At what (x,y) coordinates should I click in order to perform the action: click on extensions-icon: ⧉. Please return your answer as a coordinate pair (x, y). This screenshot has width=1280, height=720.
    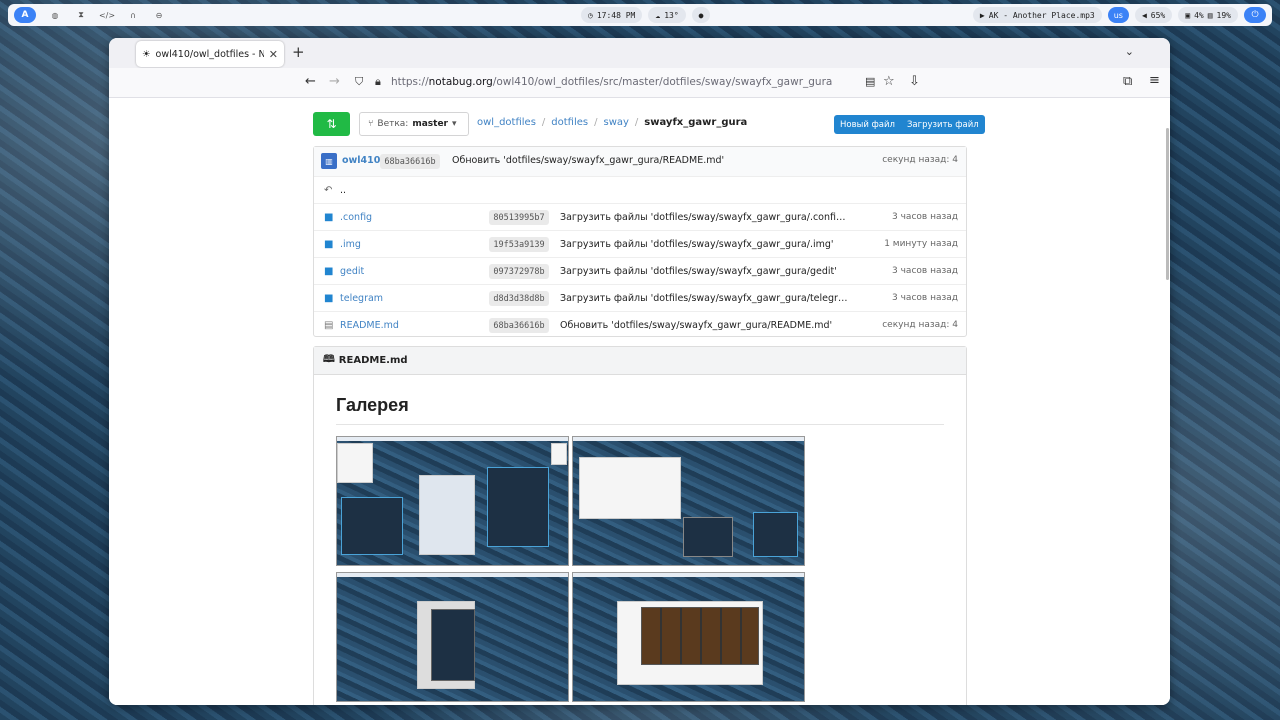
    Looking at the image, I should click on (1127, 81).